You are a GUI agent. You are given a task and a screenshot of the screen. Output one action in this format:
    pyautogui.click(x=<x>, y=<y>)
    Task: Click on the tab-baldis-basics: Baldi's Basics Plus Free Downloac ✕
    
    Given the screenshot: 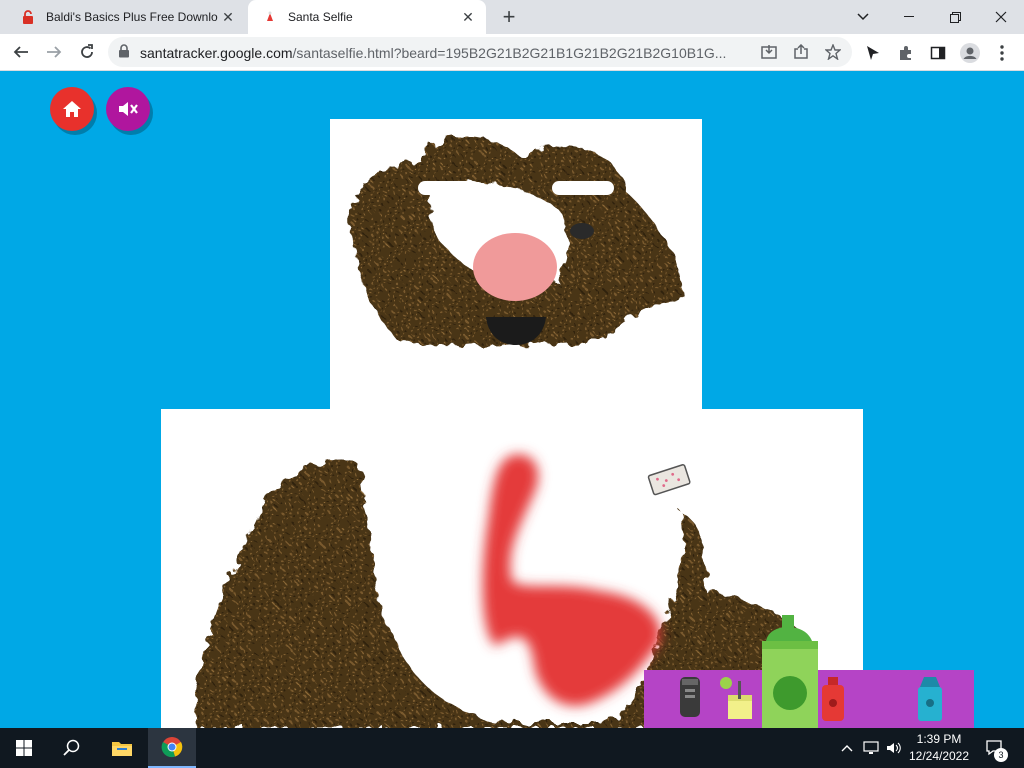 What is the action you would take?
    pyautogui.click(x=127, y=17)
    